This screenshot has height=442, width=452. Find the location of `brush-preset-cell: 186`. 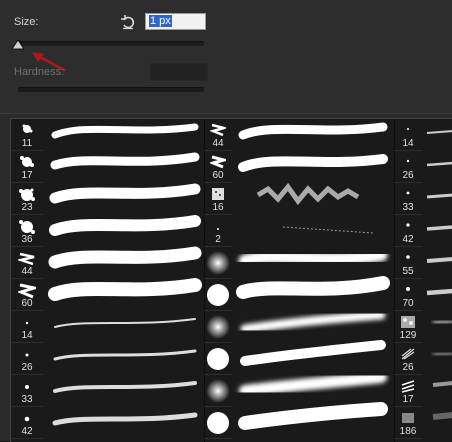

brush-preset-cell: 186 is located at coordinates (408, 423).